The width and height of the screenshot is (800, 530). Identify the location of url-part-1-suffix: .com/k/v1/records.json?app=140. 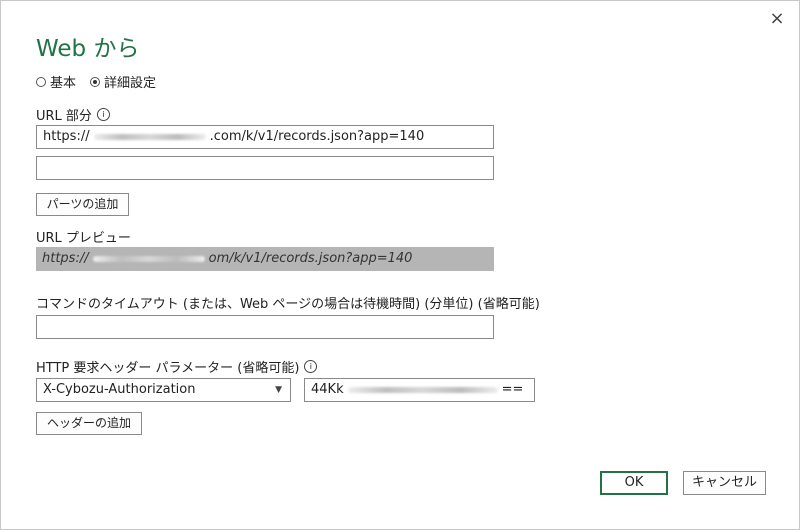
(317, 136).